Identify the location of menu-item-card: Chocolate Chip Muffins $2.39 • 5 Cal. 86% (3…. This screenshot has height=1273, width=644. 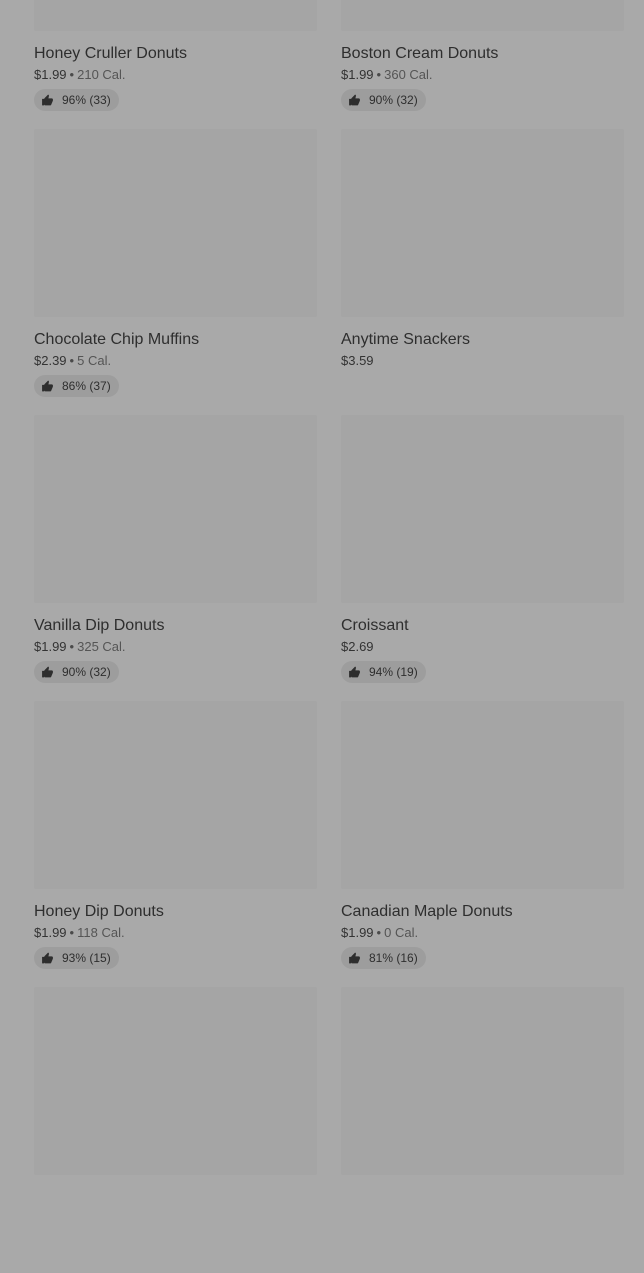
(175, 272).